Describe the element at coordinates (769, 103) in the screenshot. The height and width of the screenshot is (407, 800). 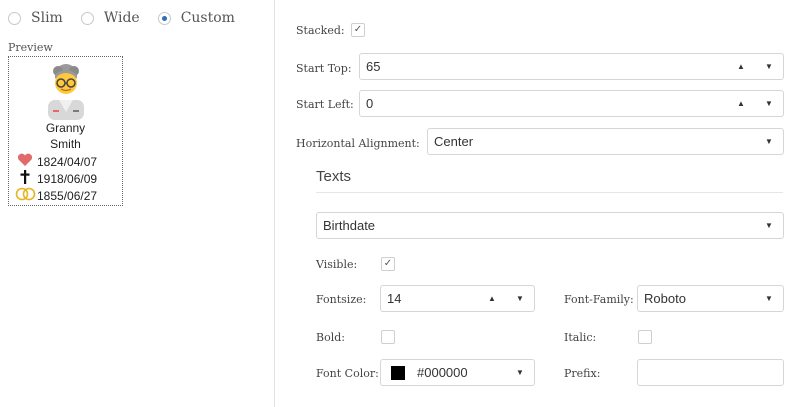
I see `start-left-decrement-icon: ▼` at that location.